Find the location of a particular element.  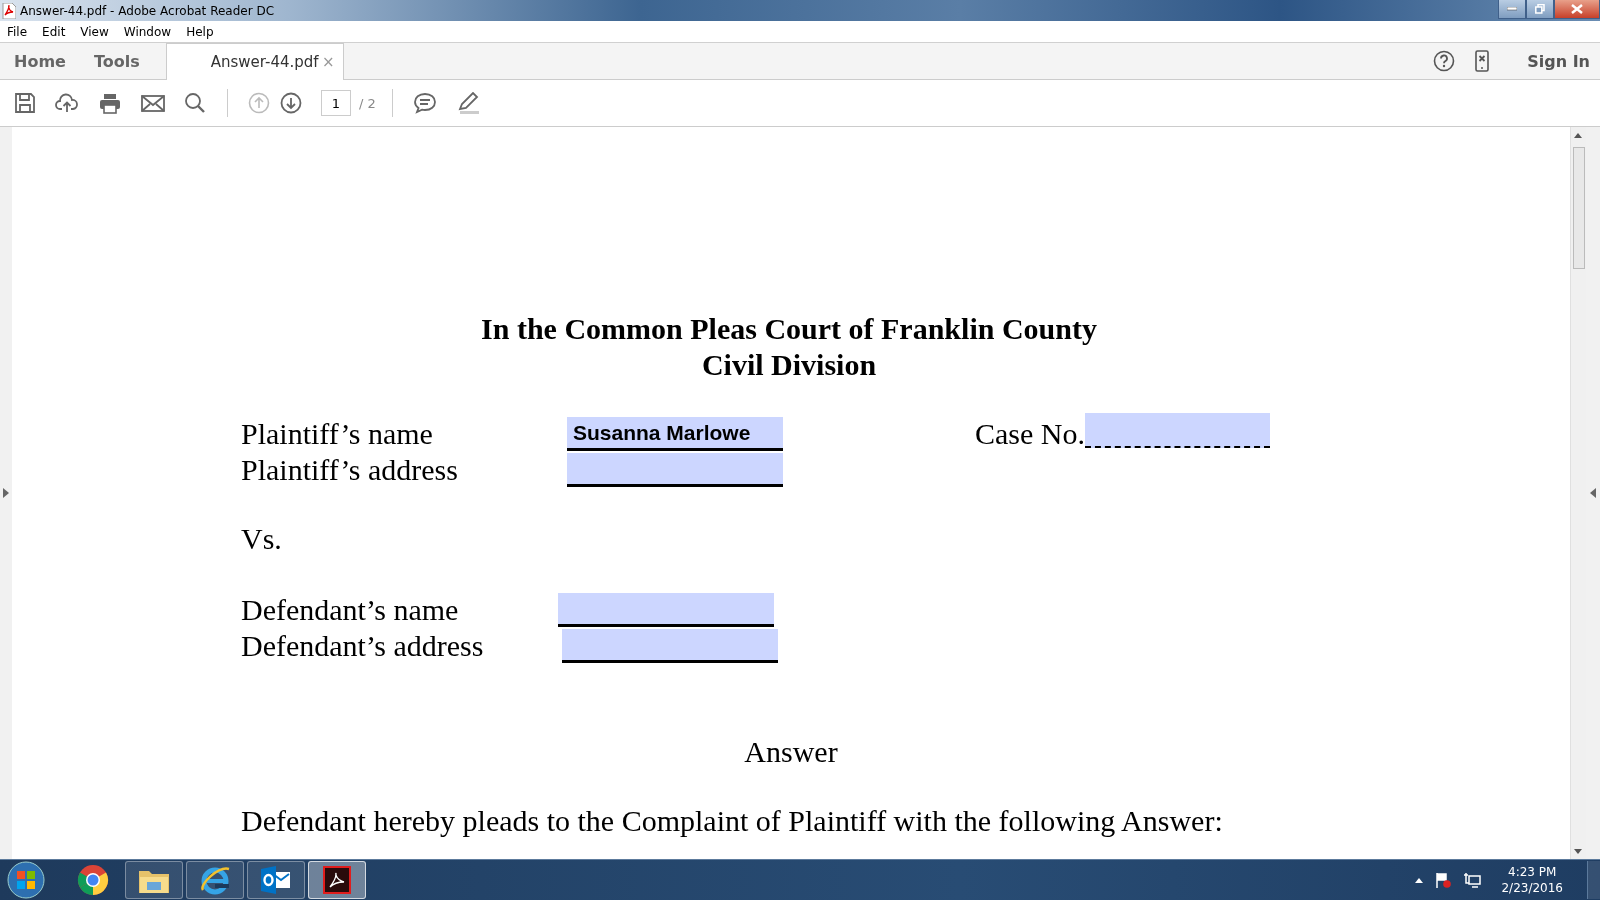

page-count: / 2 is located at coordinates (367, 103).